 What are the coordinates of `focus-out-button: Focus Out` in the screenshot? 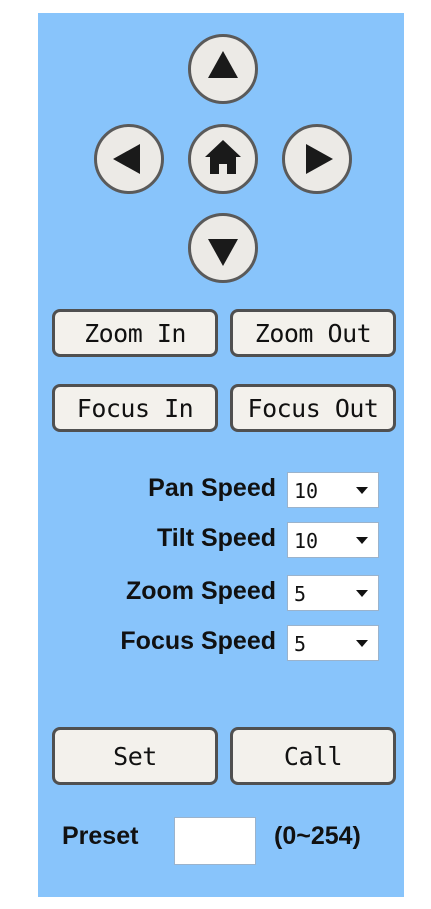 It's located at (313, 408).